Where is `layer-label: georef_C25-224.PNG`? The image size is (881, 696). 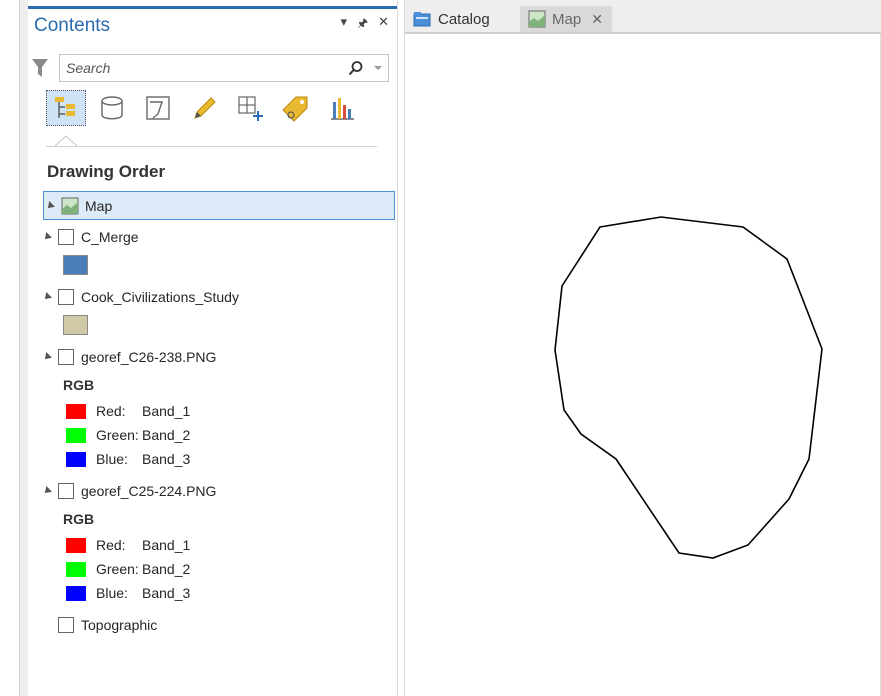 layer-label: georef_C25-224.PNG is located at coordinates (149, 491).